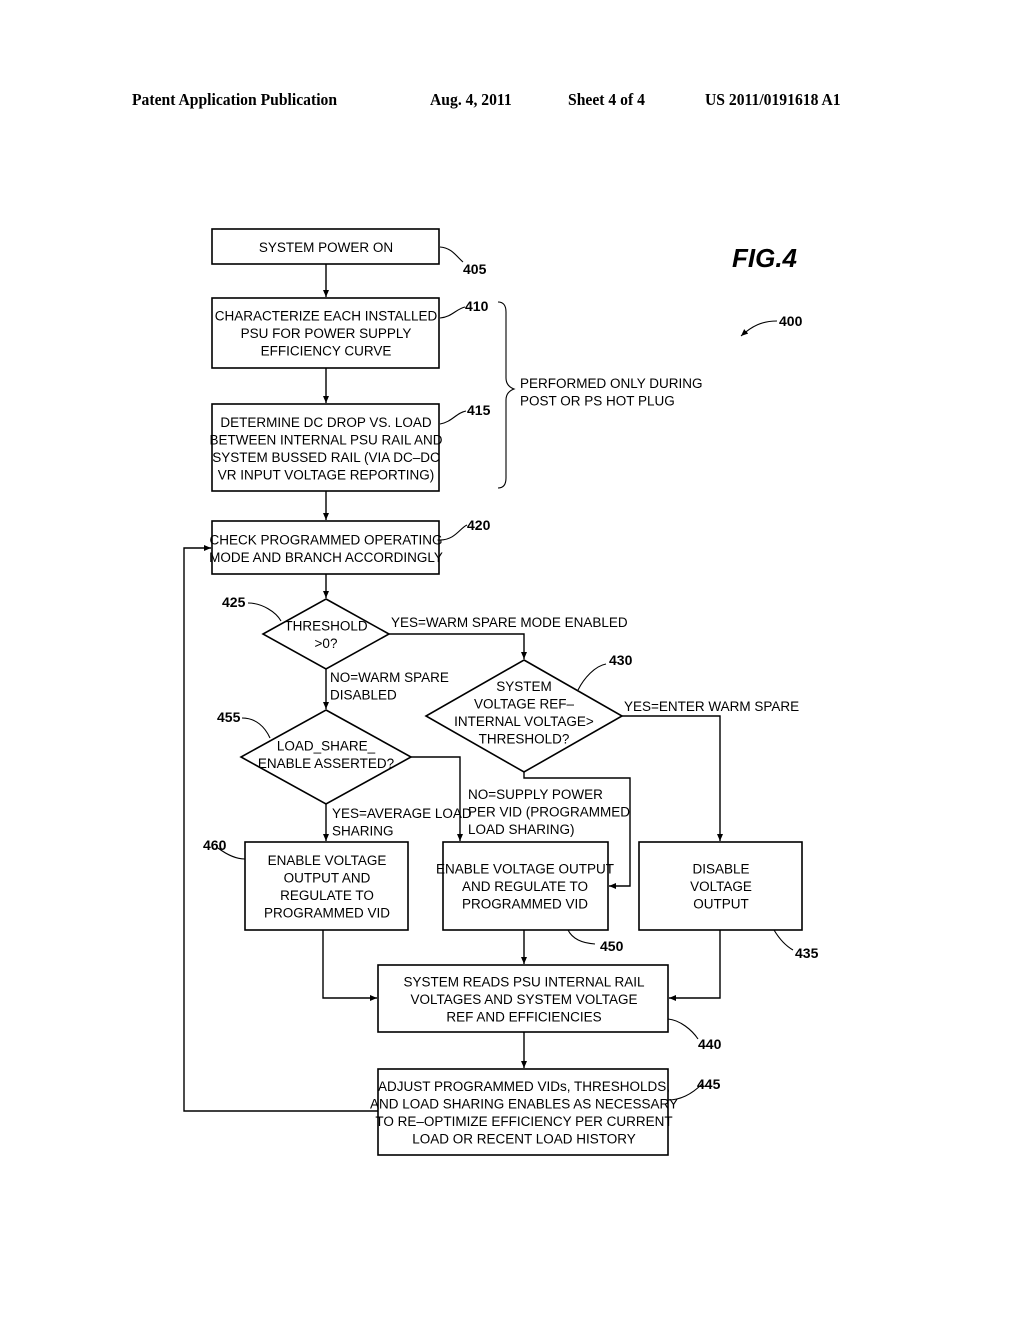  What do you see at coordinates (229, 717) in the screenshot?
I see `ref-455: 455` at bounding box center [229, 717].